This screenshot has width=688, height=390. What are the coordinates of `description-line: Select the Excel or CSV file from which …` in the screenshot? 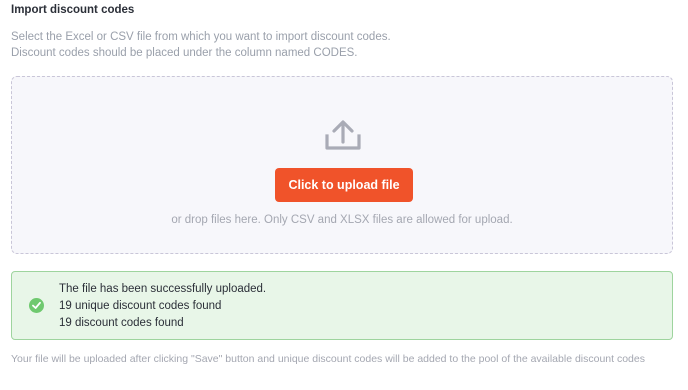 It's located at (201, 37).